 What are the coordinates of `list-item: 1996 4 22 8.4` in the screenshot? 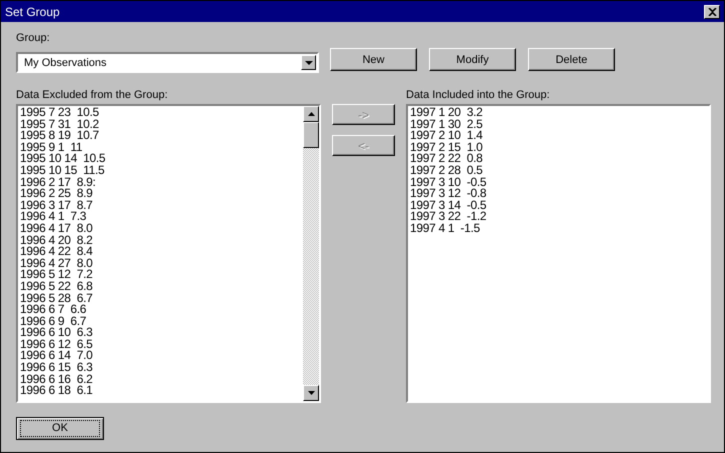 It's located at (160, 252).